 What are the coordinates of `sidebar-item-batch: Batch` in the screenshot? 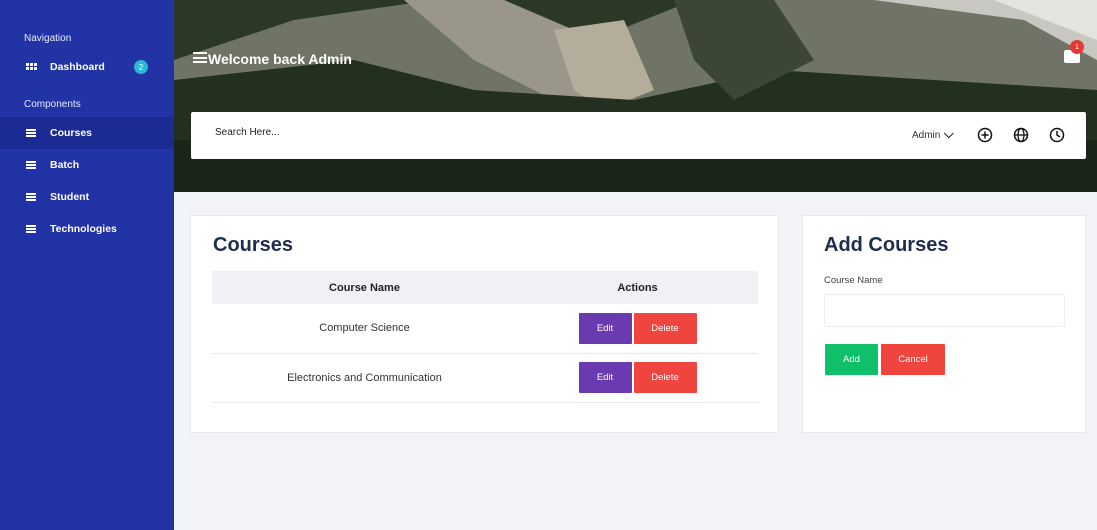 It's located at (87, 165).